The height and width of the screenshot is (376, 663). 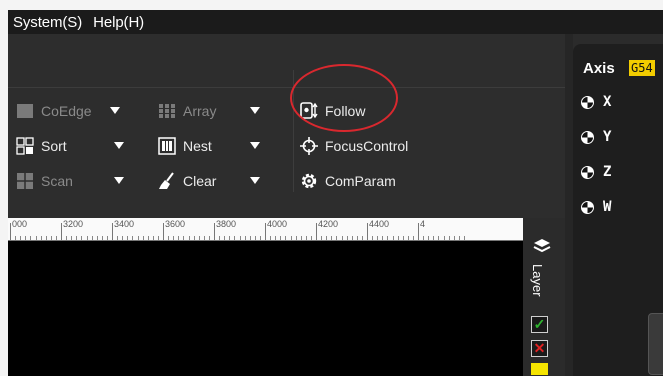 I want to click on coedge-button: CoEdge, so click(x=54, y=111).